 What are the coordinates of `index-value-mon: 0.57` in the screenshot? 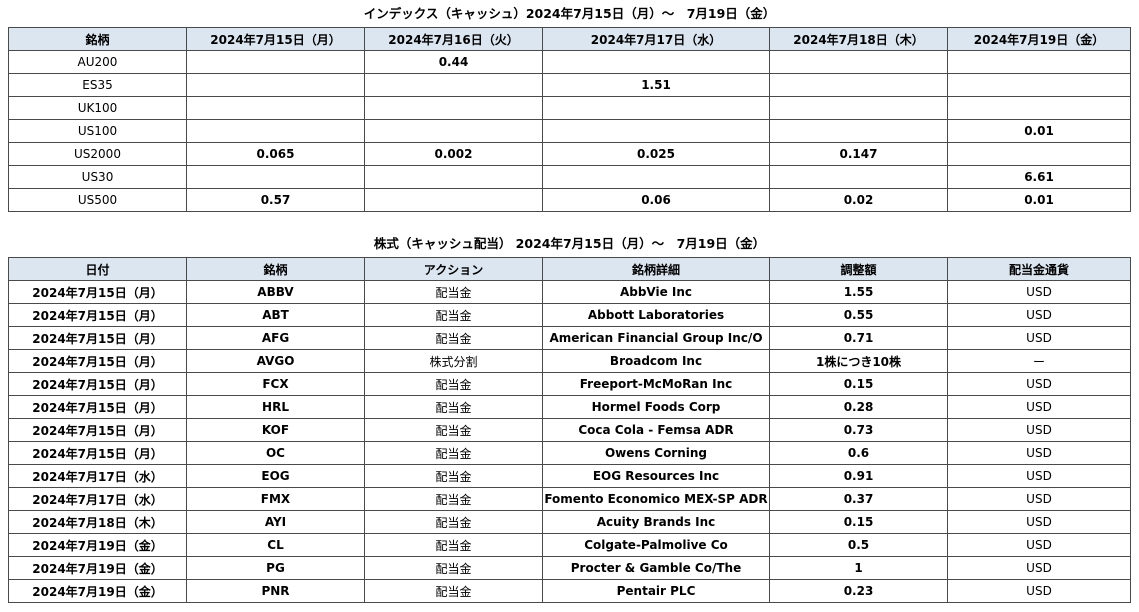 It's located at (275, 200).